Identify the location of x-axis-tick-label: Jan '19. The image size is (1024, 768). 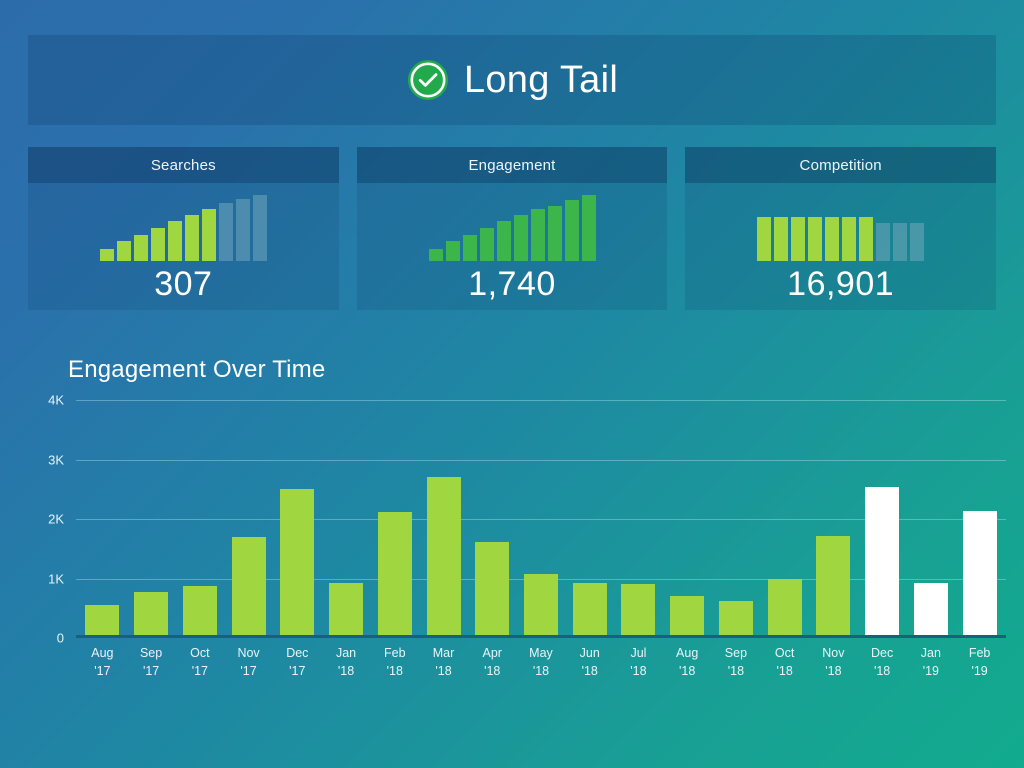
(930, 662).